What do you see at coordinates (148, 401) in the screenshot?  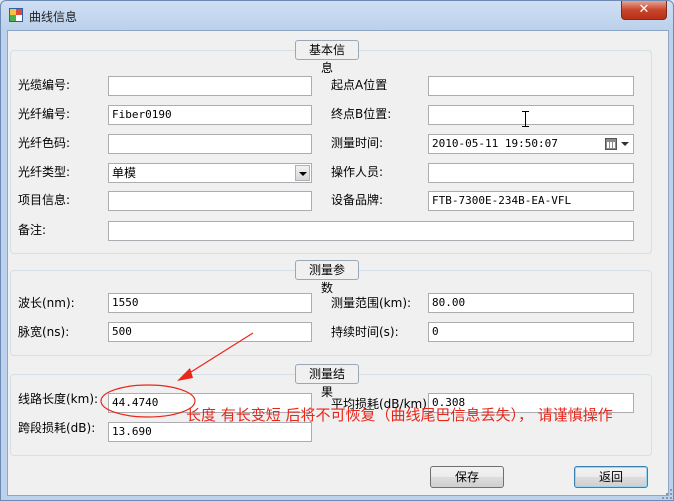 I see `highlight-ellipse` at bounding box center [148, 401].